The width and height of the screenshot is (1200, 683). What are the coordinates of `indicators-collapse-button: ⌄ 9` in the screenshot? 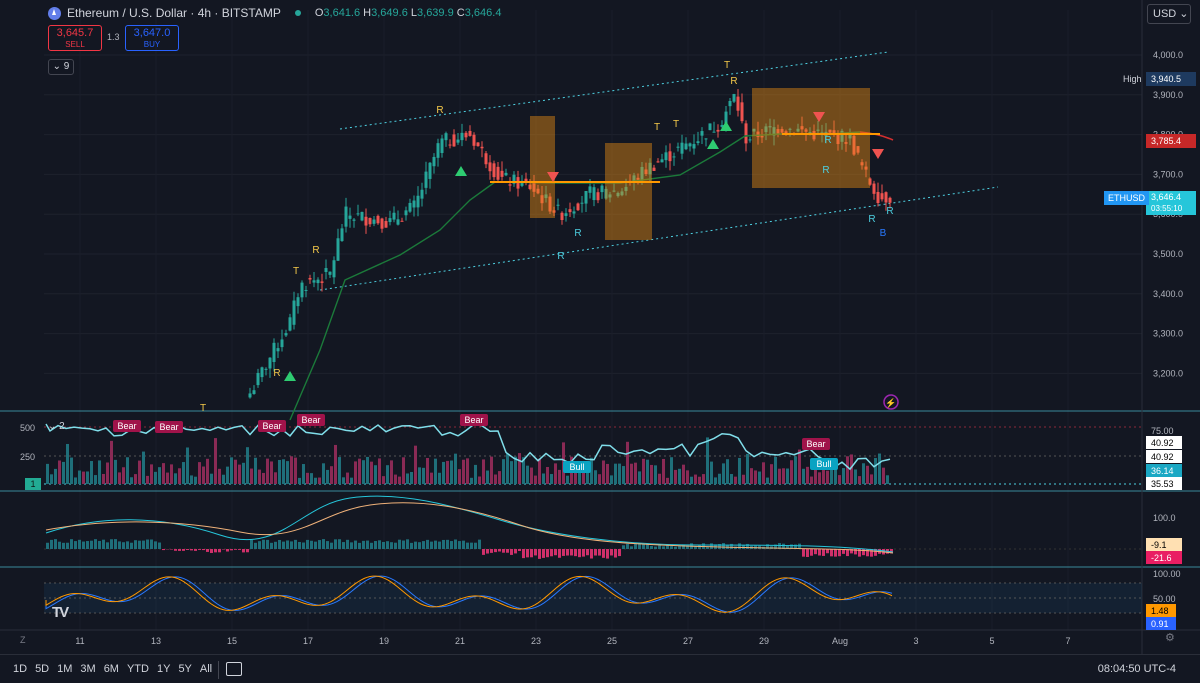 It's located at (61, 67).